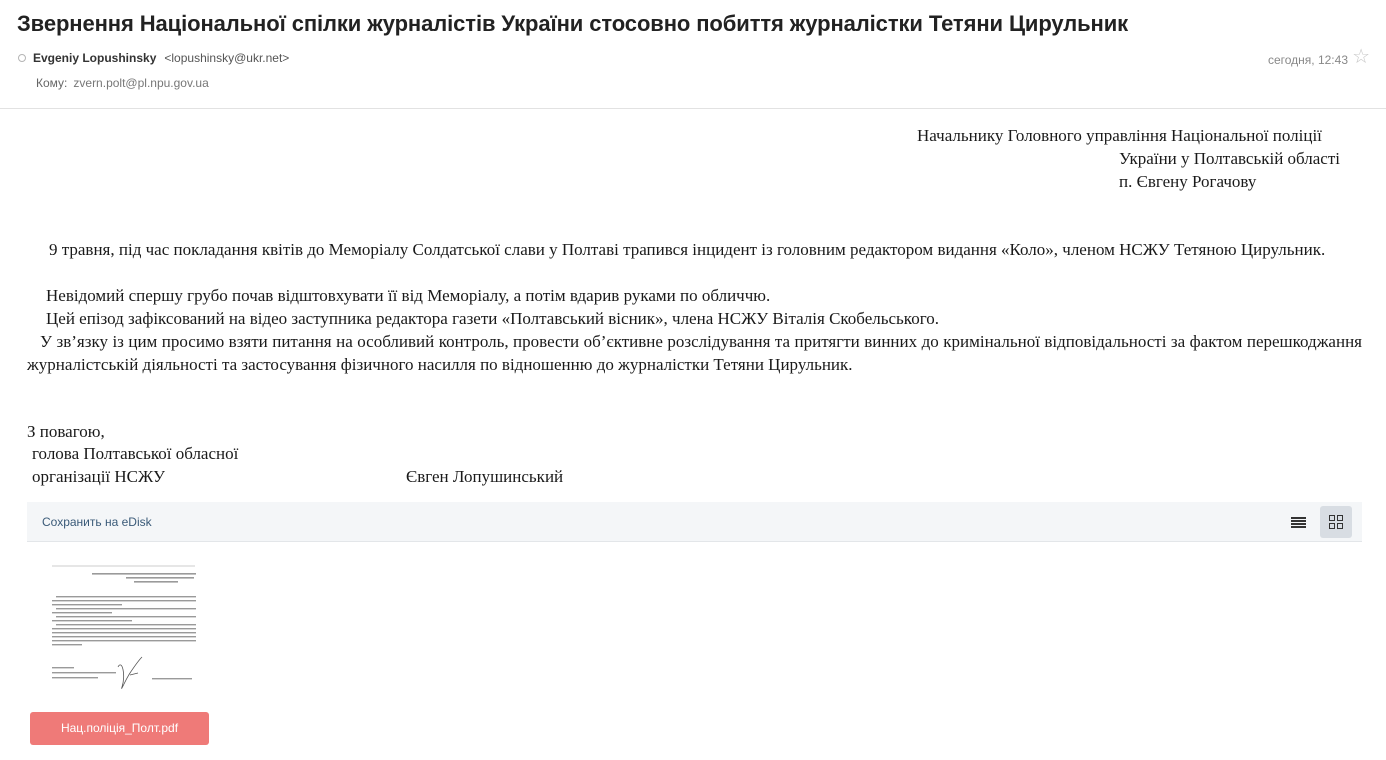  I want to click on header-divider, so click(693, 108).